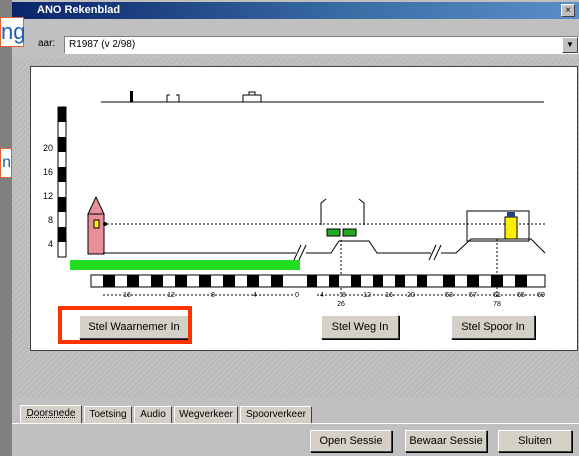  Describe the element at coordinates (125, 325) in the screenshot. I see `observer-button-highlight` at that location.